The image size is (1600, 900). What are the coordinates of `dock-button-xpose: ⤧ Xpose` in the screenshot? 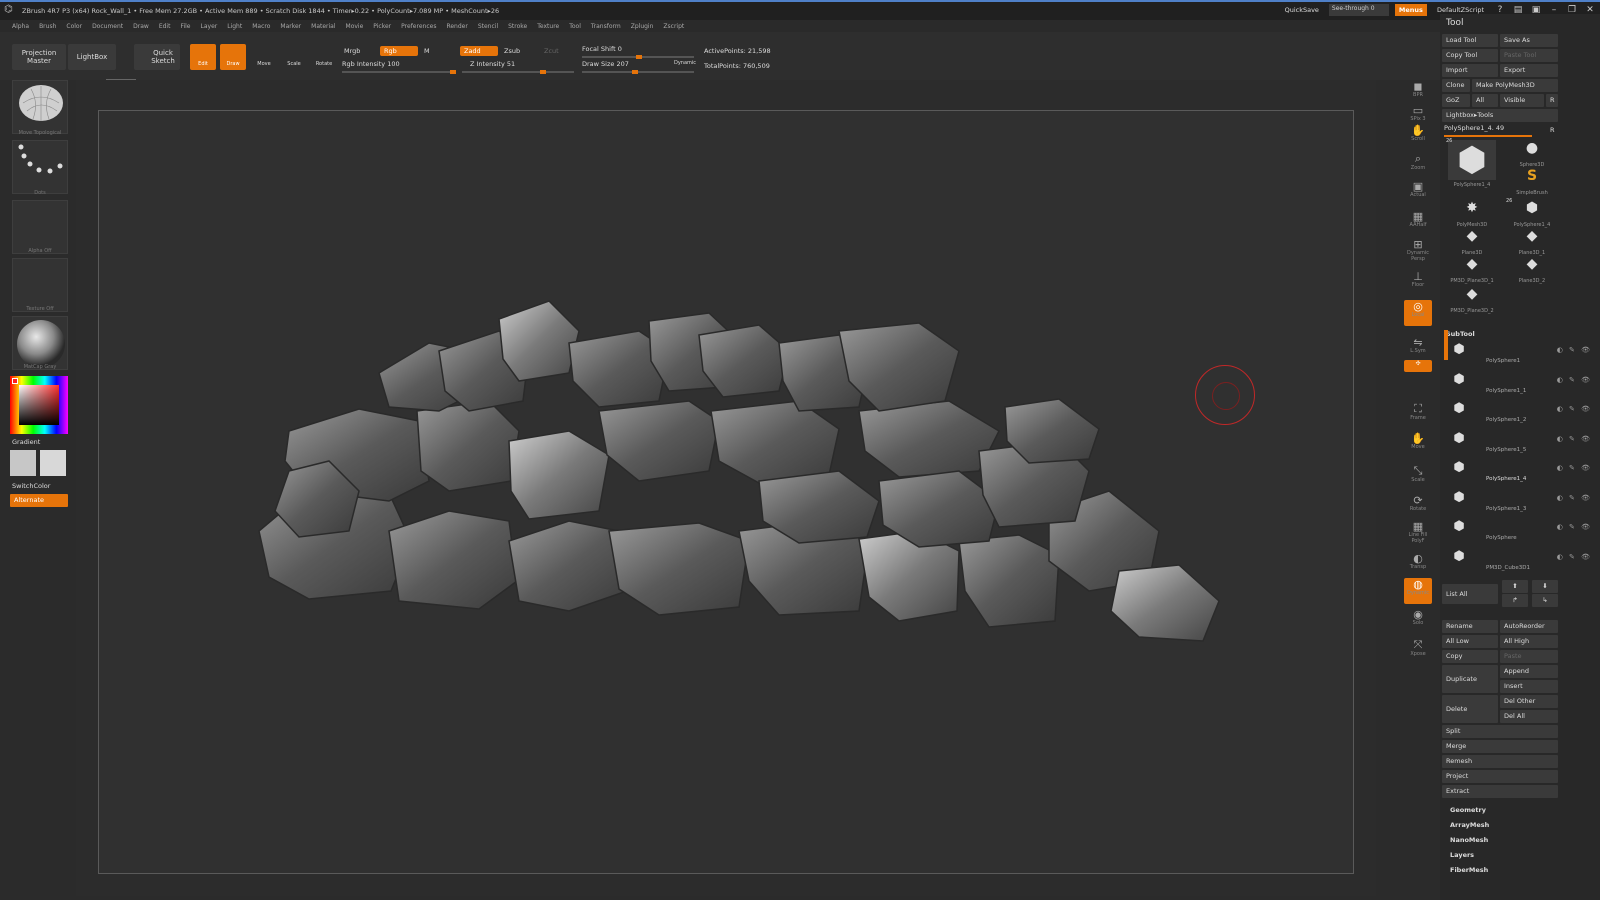 It's located at (1418, 651).